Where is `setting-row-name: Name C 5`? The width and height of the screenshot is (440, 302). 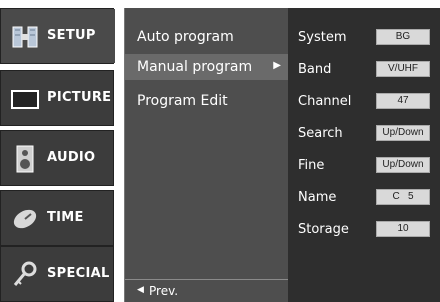
setting-row-name: Name C 5 is located at coordinates (364, 198).